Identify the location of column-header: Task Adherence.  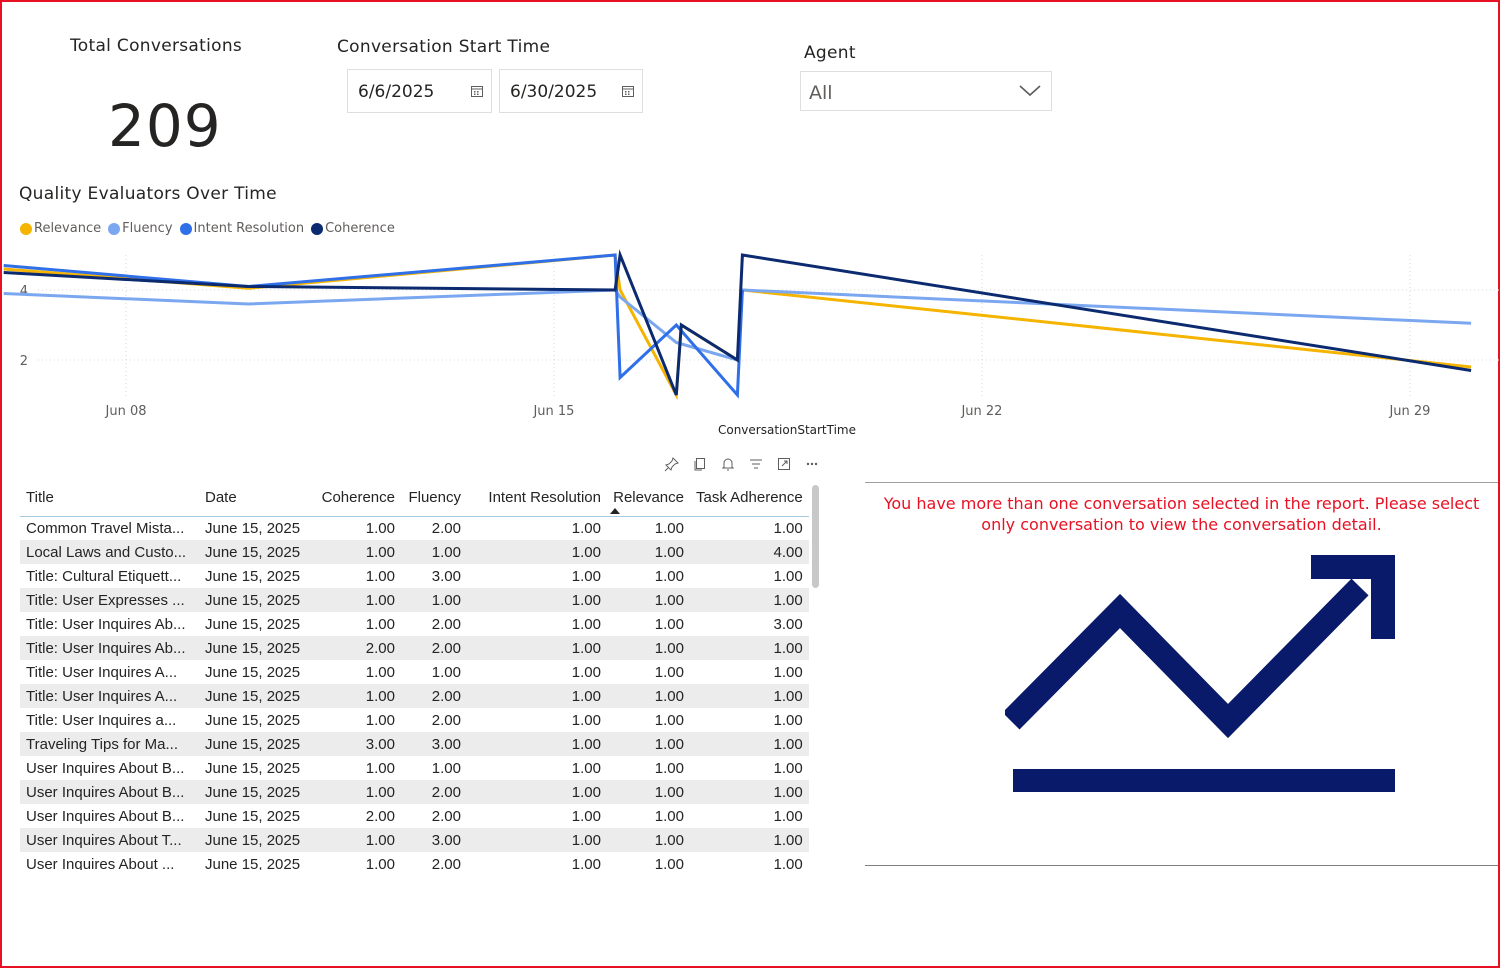
(749, 498).